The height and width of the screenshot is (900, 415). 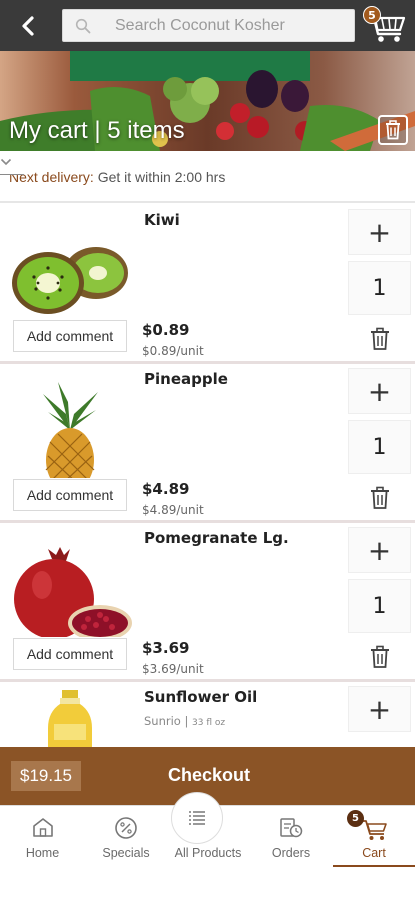 I want to click on sunflower-oil-image, so click(x=70, y=718).